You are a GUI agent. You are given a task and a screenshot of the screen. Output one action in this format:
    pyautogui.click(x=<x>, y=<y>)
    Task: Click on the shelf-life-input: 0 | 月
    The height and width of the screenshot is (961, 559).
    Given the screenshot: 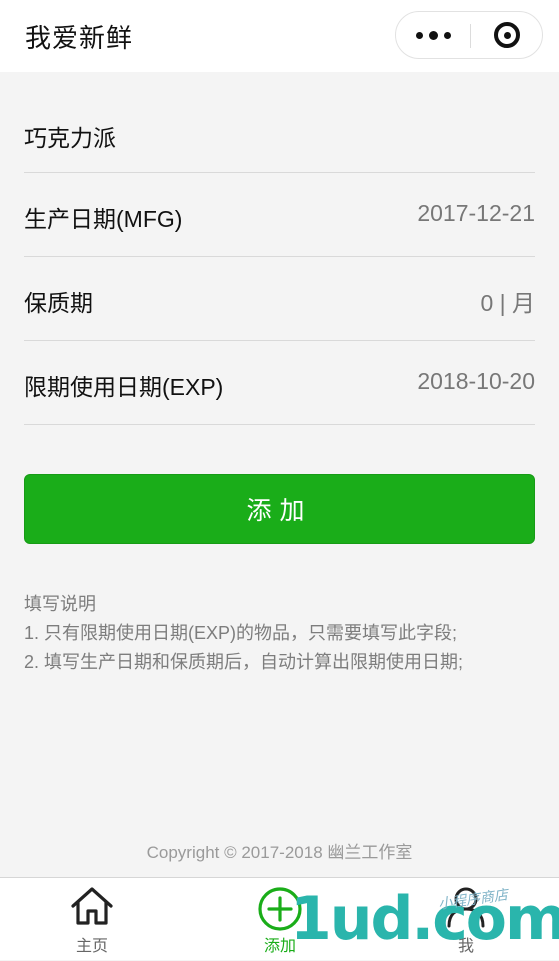 What is the action you would take?
    pyautogui.click(x=507, y=301)
    